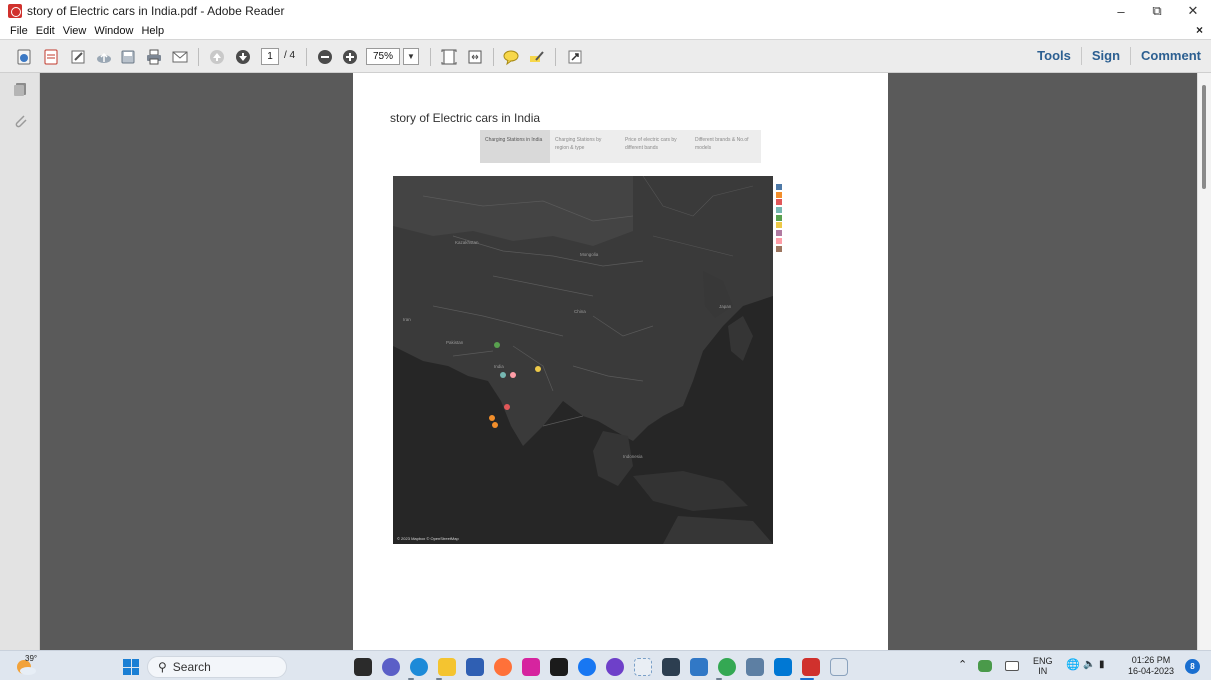 The width and height of the screenshot is (1211, 682). I want to click on page-number-input: 1, so click(270, 56).